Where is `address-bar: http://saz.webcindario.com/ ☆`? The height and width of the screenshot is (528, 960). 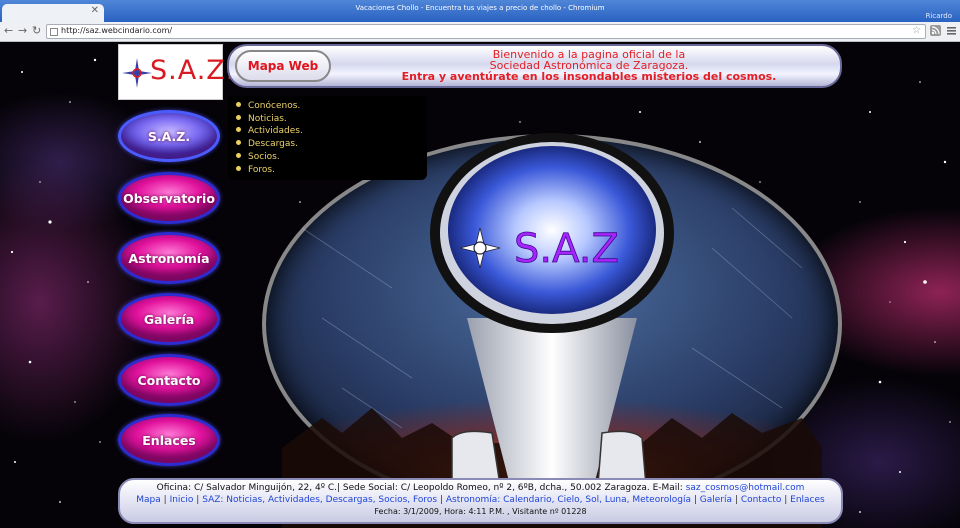 address-bar: http://saz.webcindario.com/ ☆ is located at coordinates (486, 31).